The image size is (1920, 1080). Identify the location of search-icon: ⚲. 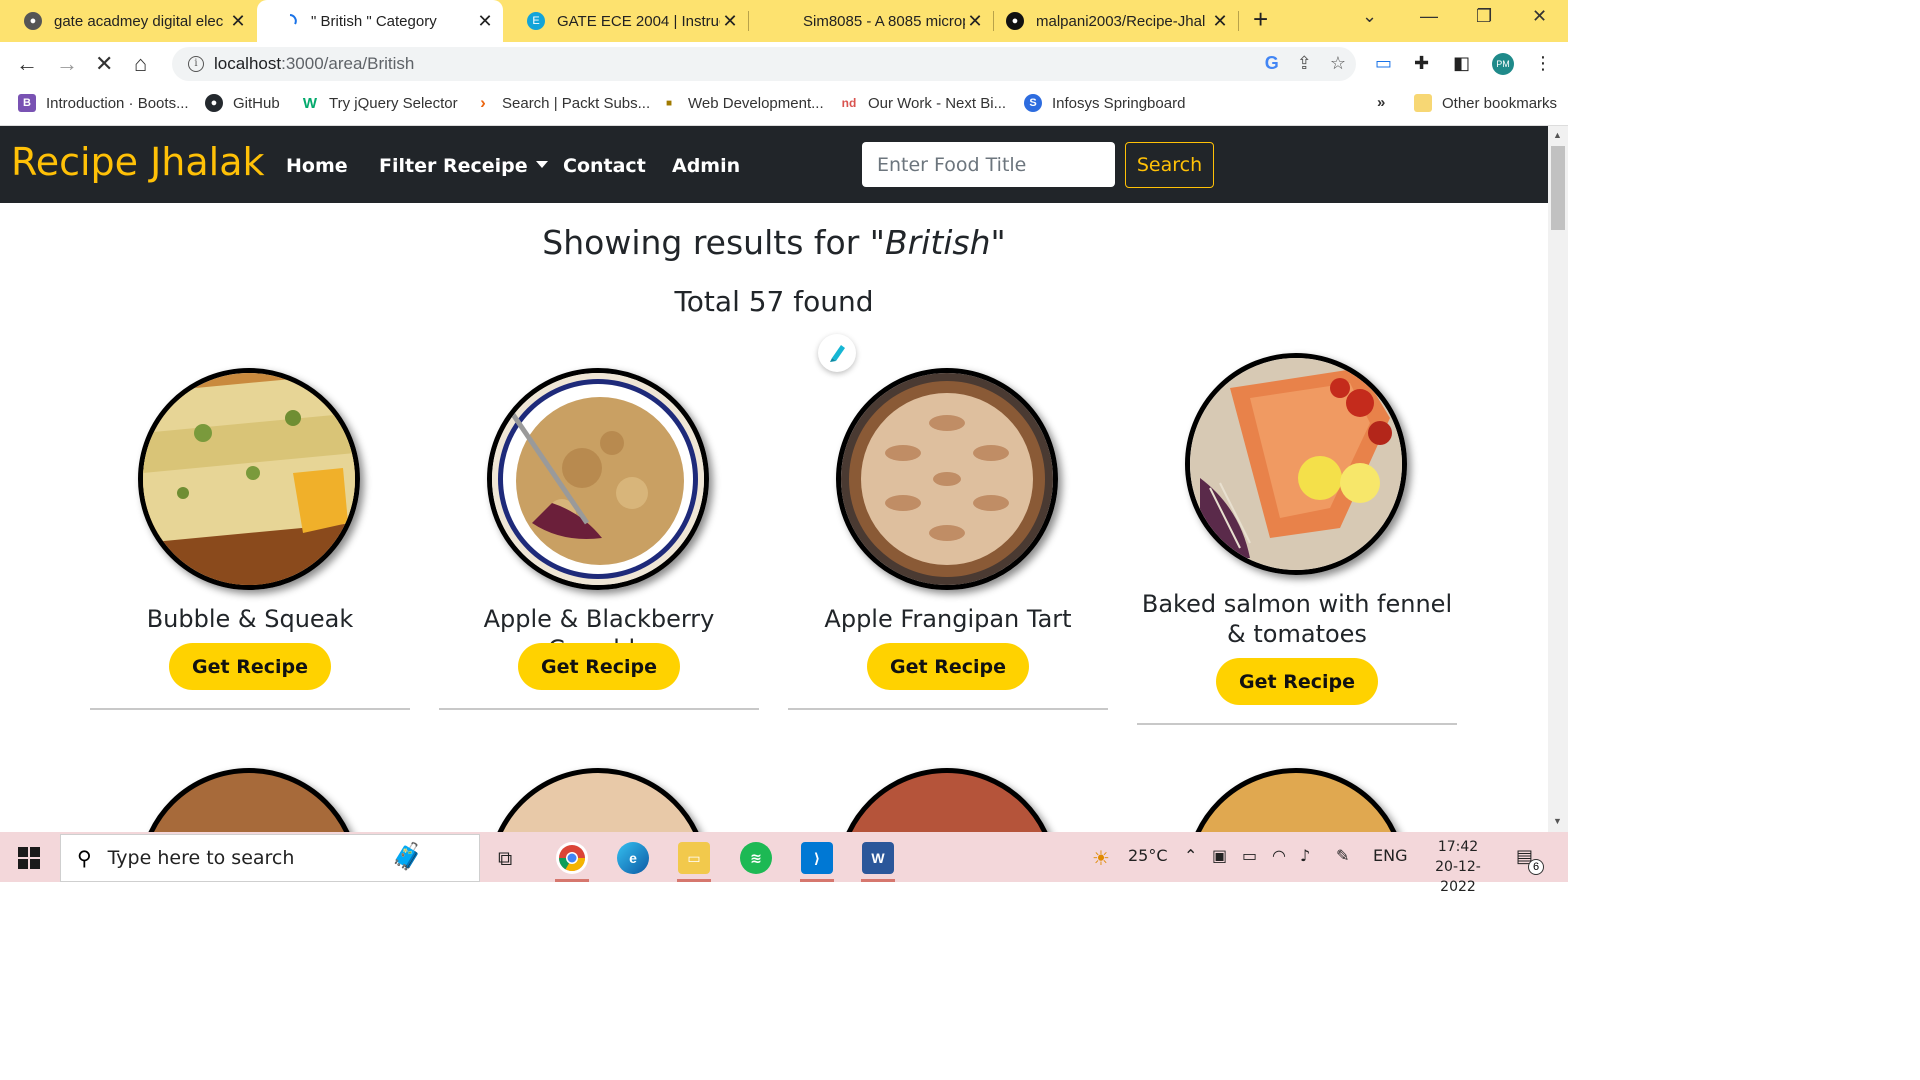
(84, 858).